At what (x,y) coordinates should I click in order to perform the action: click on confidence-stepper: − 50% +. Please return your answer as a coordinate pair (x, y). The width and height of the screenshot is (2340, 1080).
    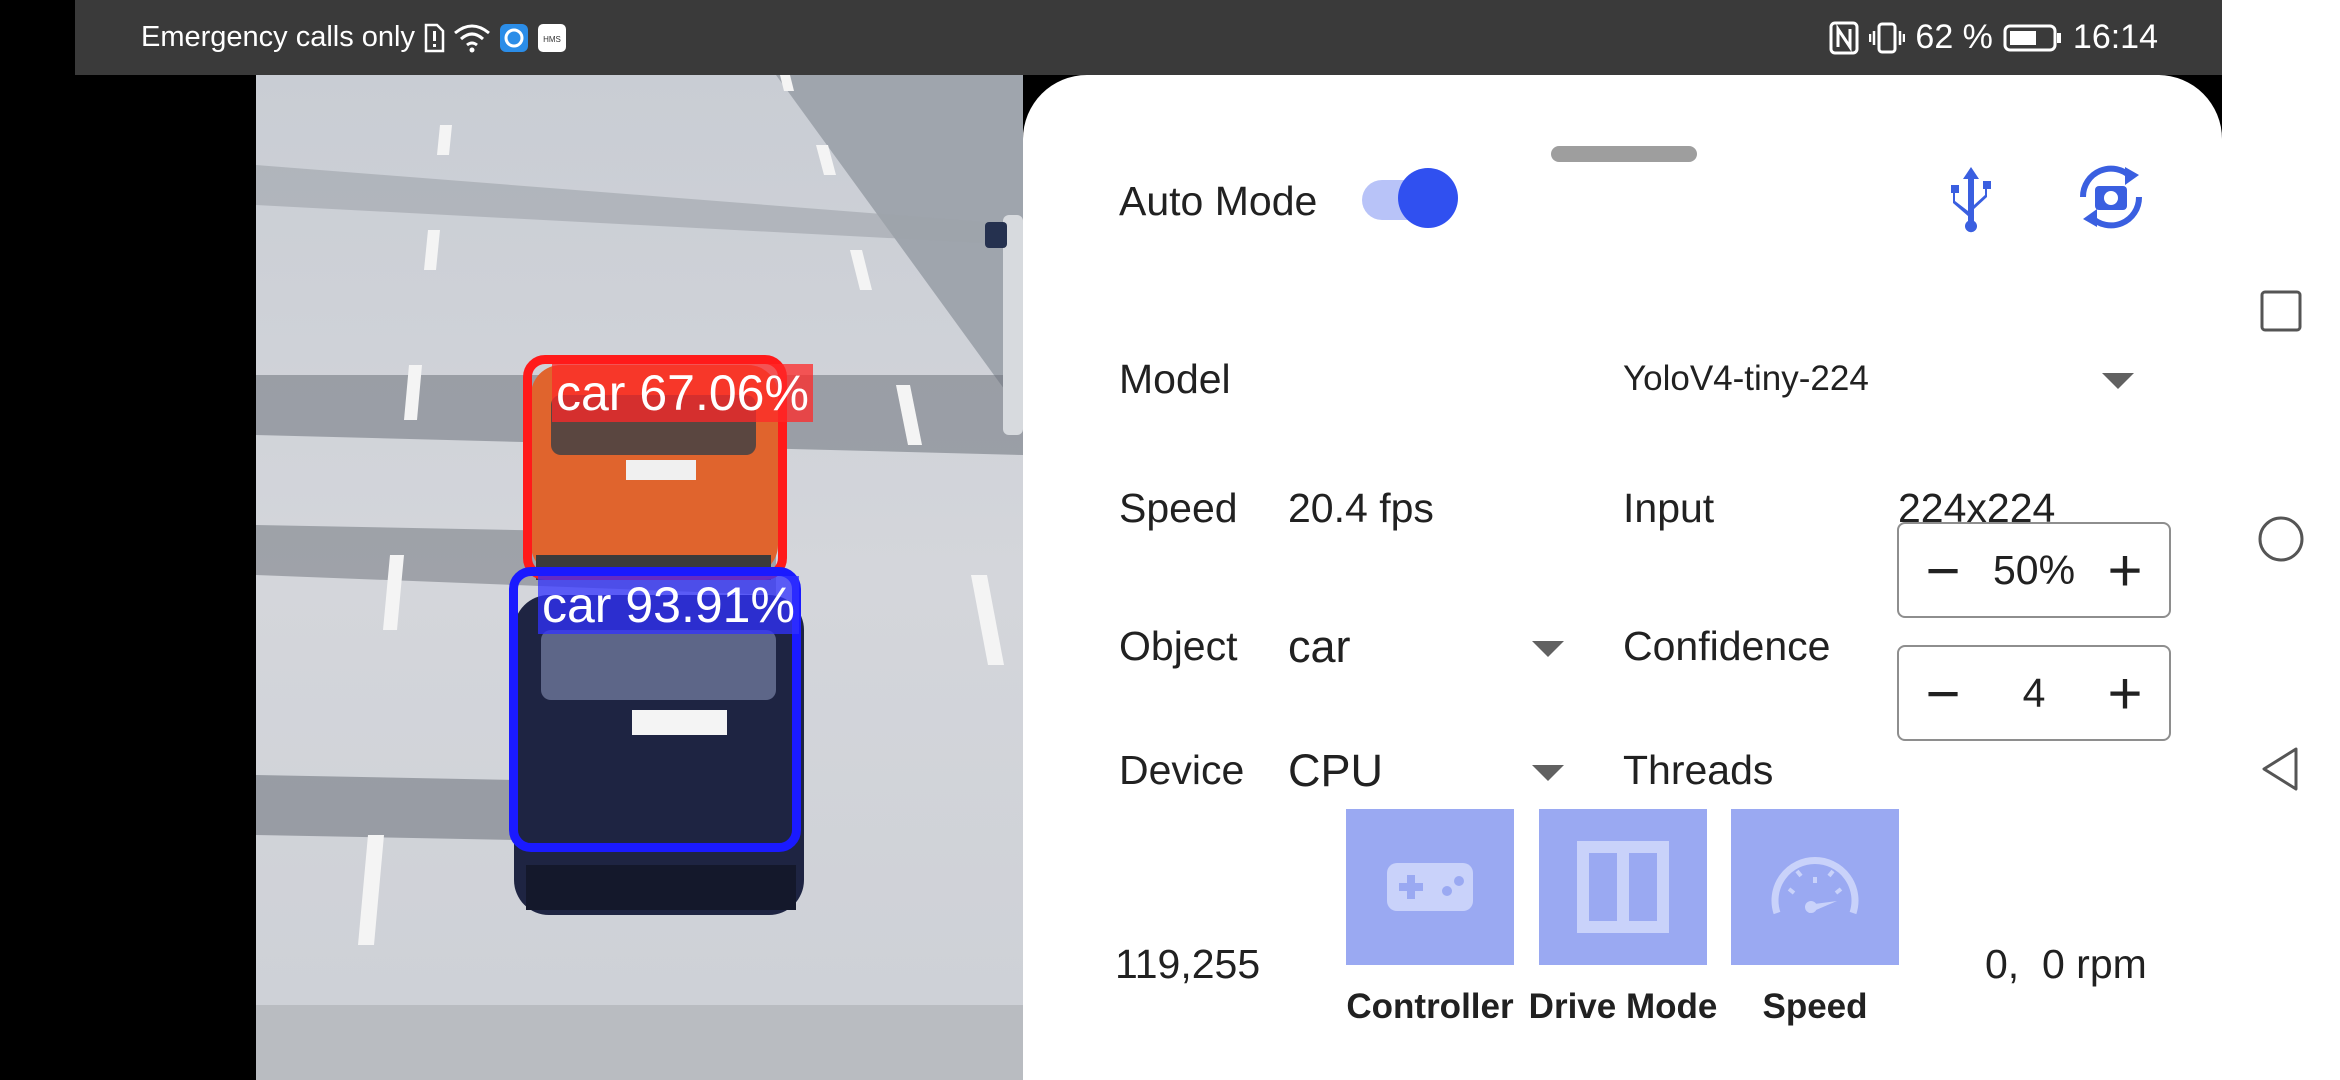
    Looking at the image, I should click on (2034, 570).